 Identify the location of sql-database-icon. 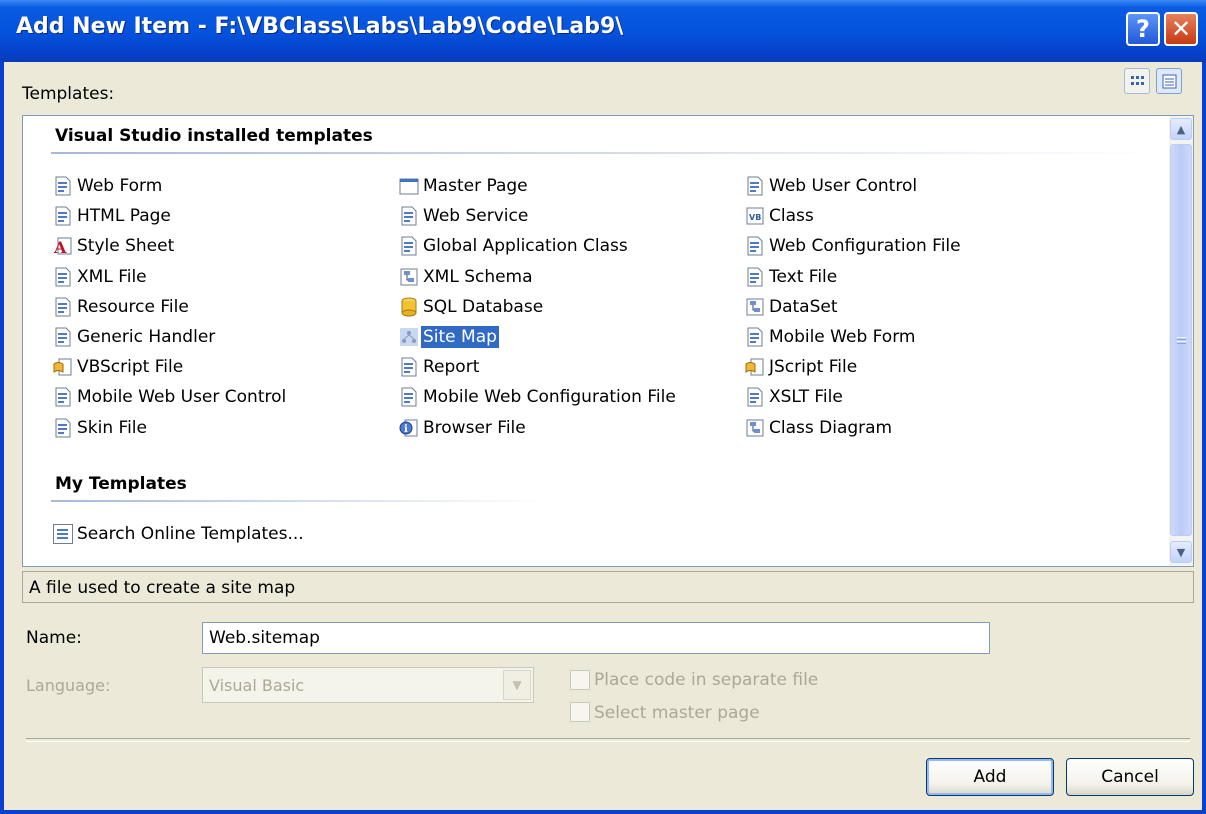
(409, 307).